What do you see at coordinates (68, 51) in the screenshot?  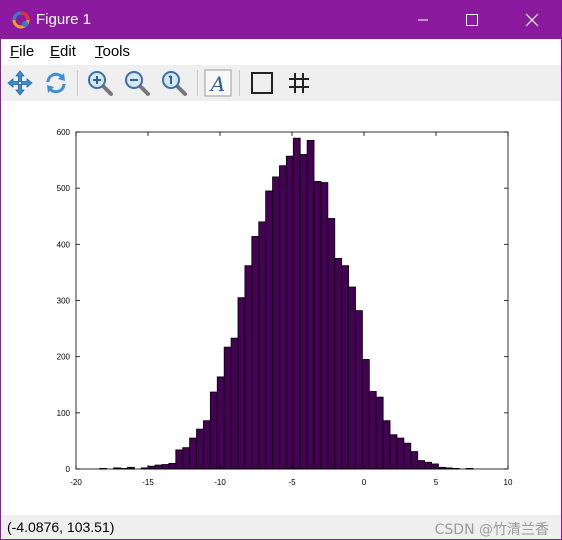 I see `menu-edit-label: dit` at bounding box center [68, 51].